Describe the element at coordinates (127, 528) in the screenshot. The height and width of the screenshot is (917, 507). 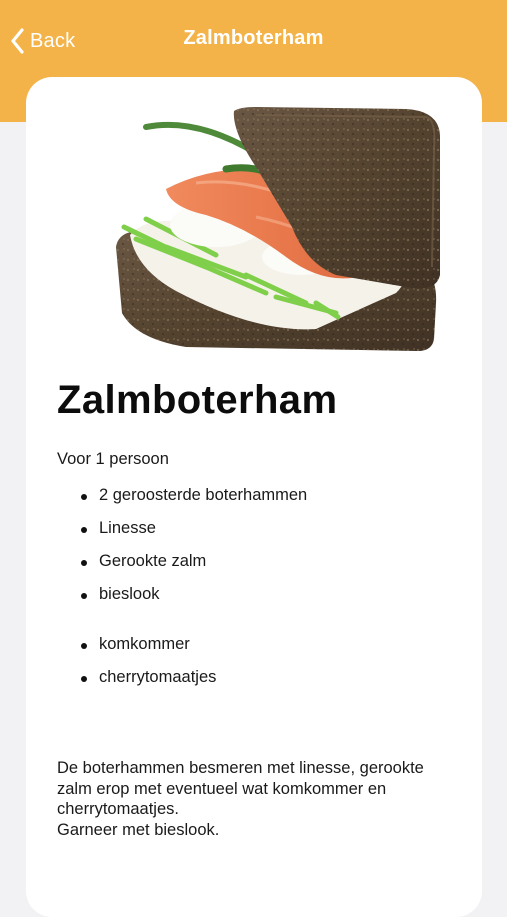
I see `ingredient-text: Linesse` at that location.